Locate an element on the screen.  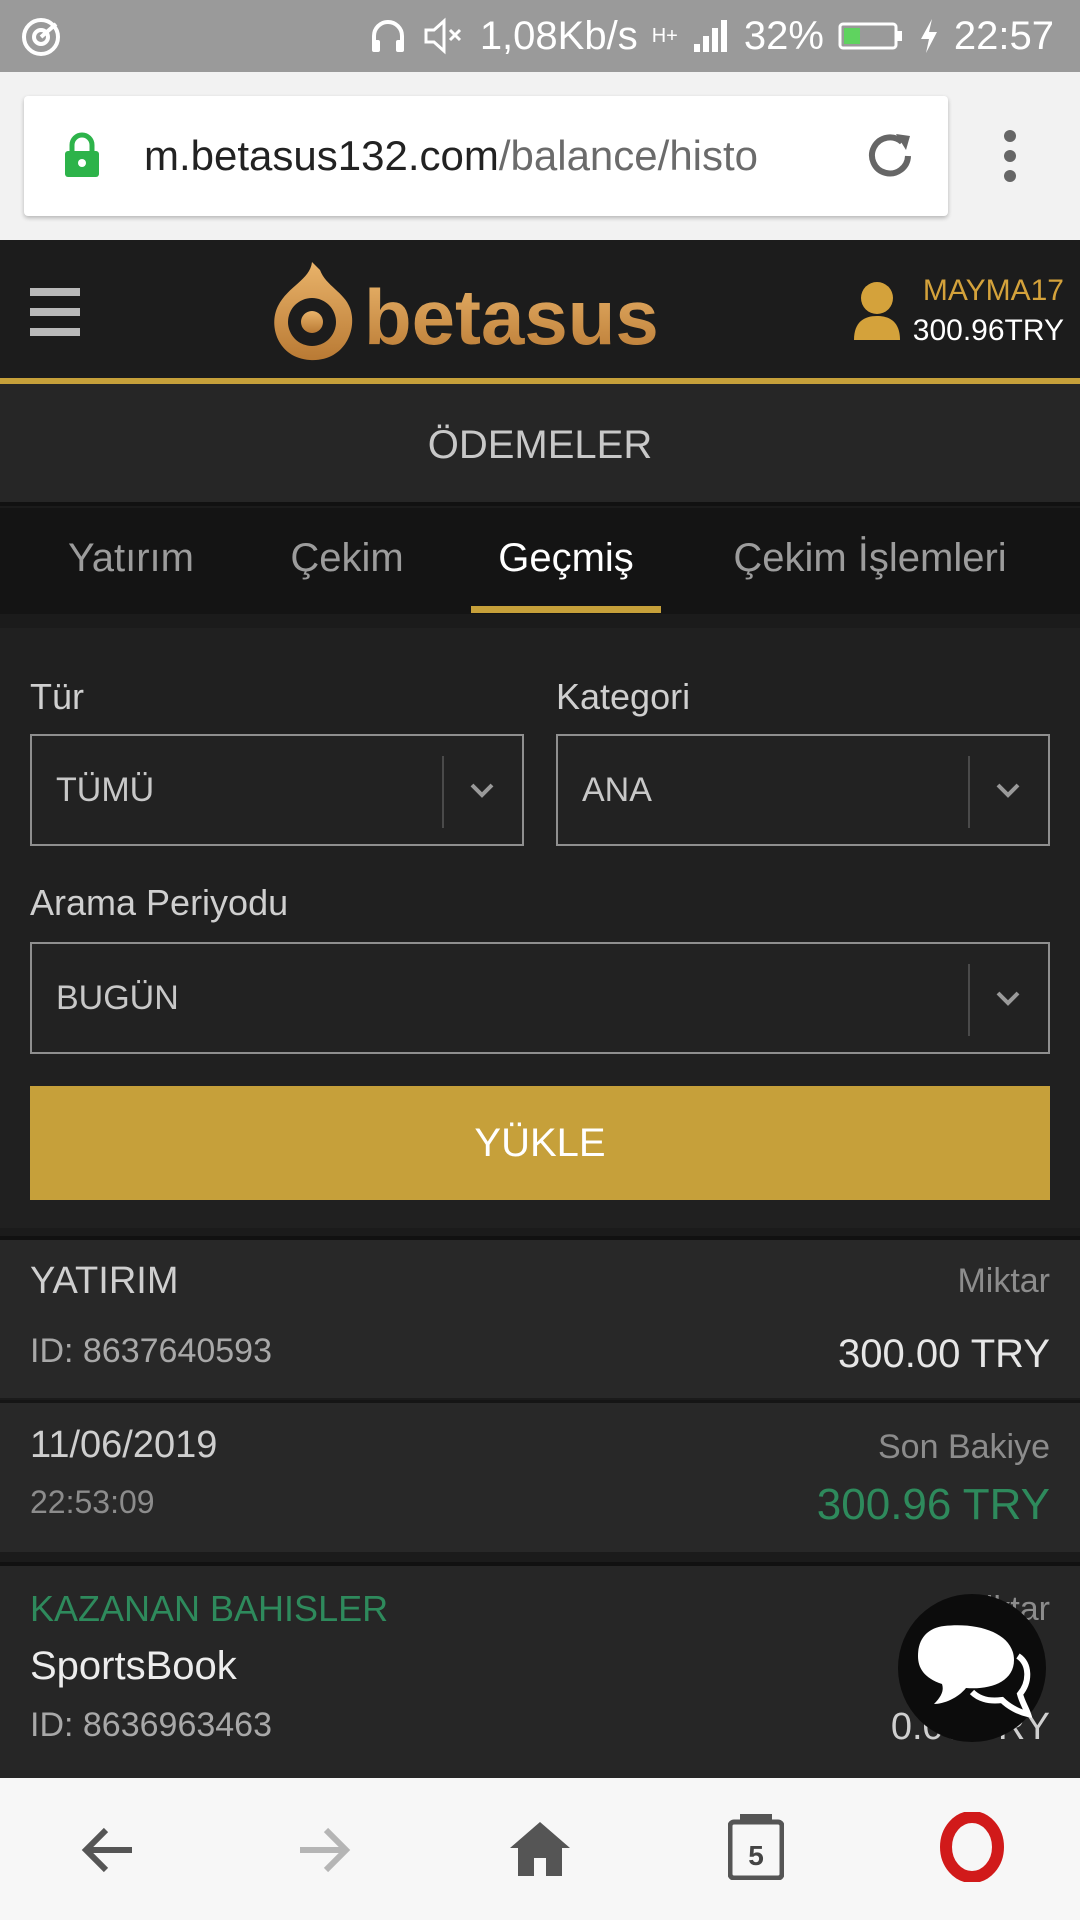
transaction-date: 11/06/2019 is located at coordinates (124, 1445).